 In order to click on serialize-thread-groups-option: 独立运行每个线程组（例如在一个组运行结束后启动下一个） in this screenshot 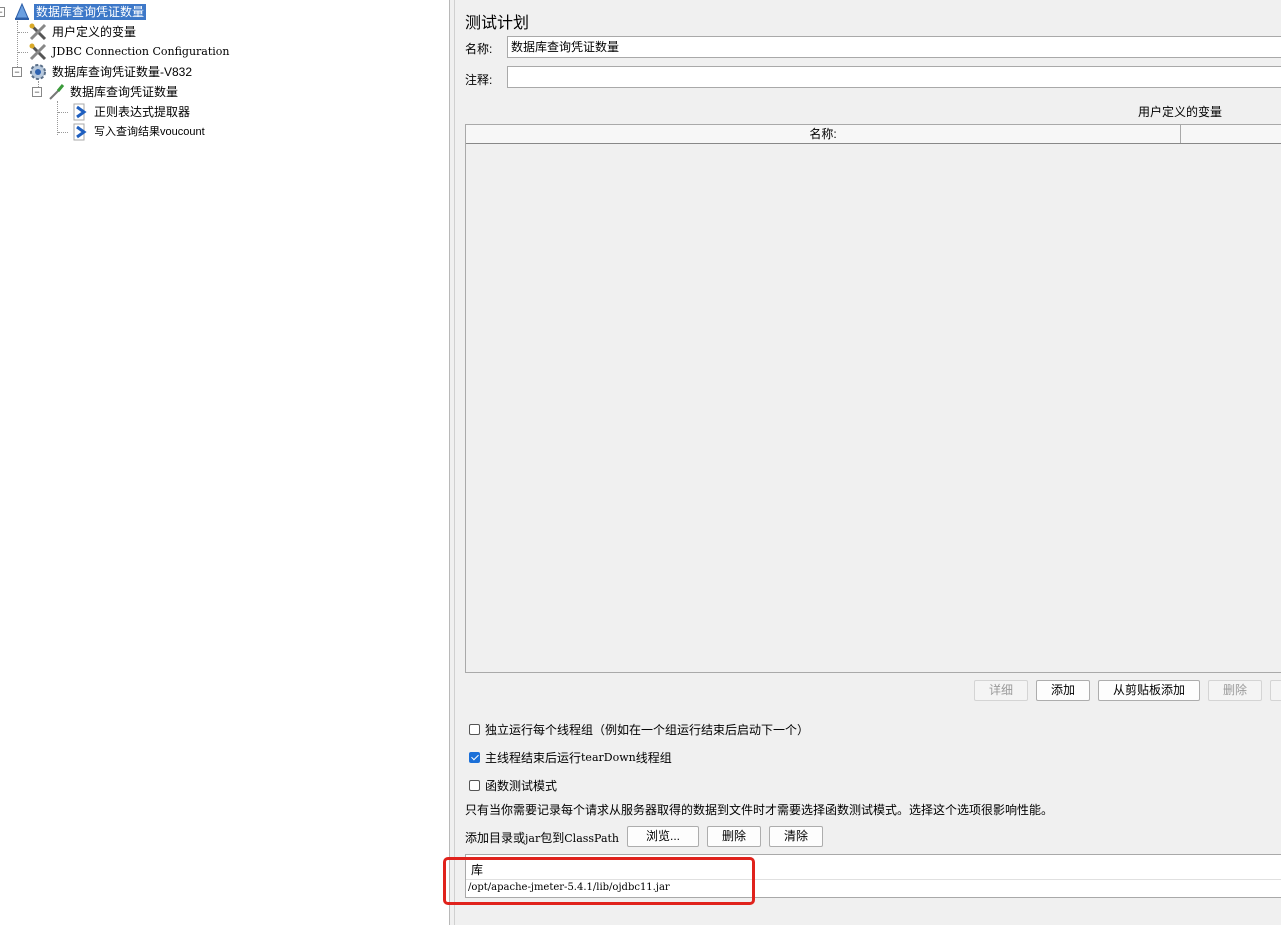, I will do `click(639, 729)`.